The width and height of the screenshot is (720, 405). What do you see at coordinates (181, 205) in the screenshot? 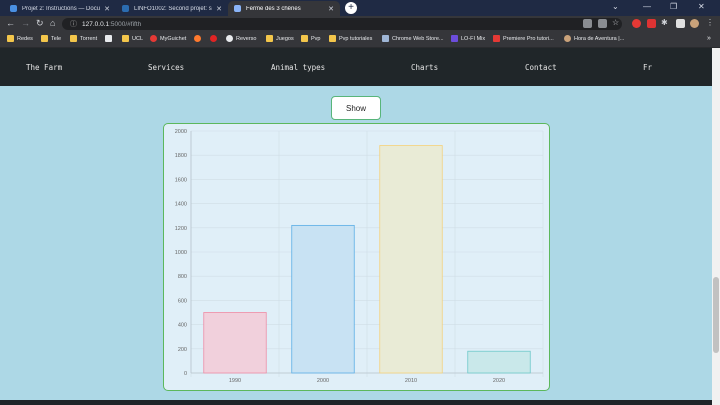
I see `y-tick-label: 1400` at bounding box center [181, 205].